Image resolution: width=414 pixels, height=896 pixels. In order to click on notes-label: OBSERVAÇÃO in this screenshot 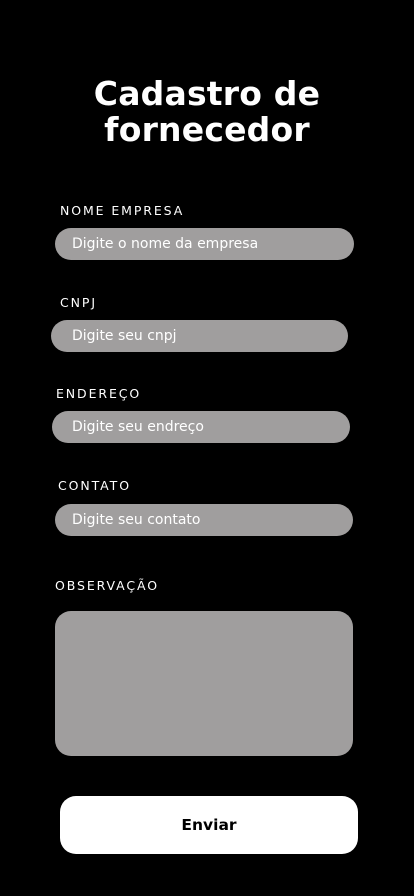, I will do `click(107, 585)`.